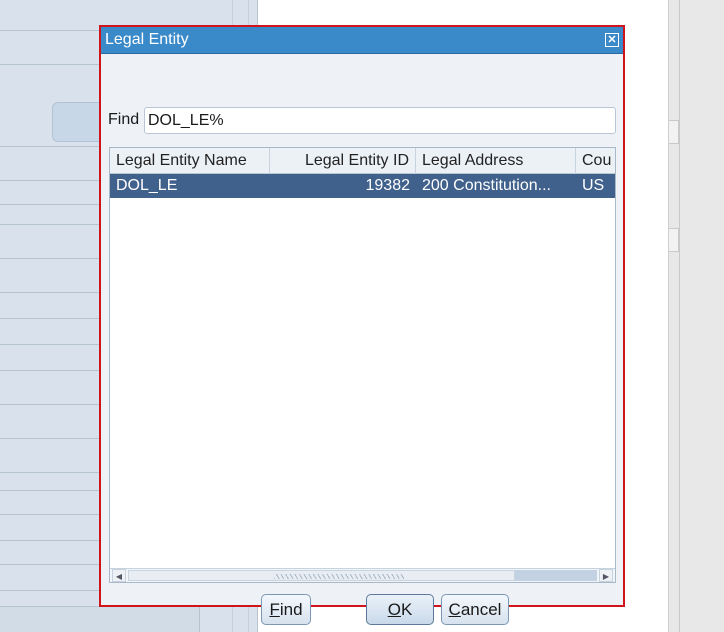  I want to click on scrollbar-track, so click(556, 575).